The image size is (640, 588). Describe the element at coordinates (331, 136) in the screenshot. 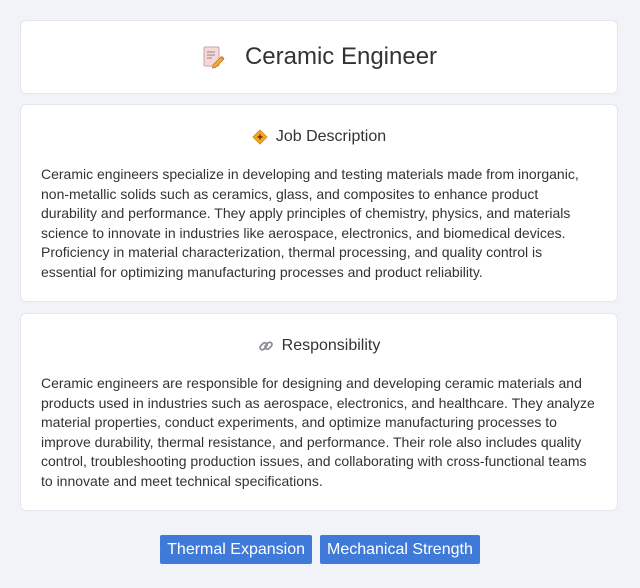

I see `job-description-heading: Job Description` at that location.